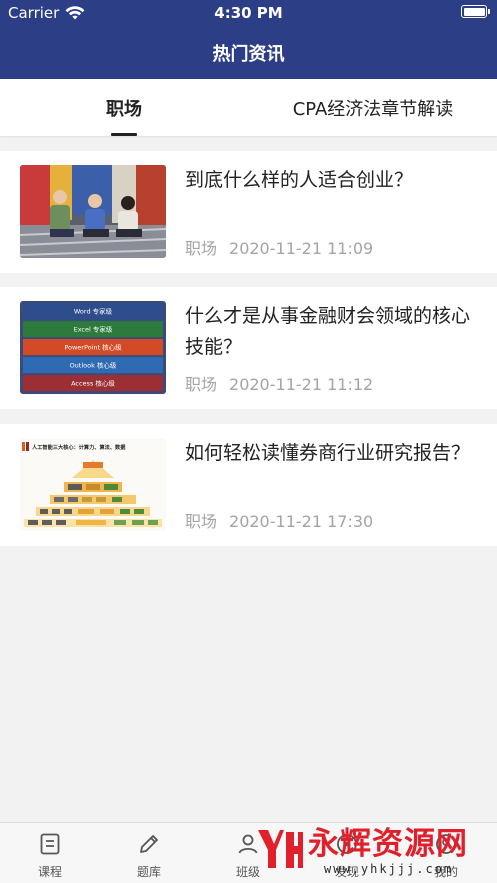  I want to click on skill-bar-label: PowerPoint 核心级, so click(93, 346).